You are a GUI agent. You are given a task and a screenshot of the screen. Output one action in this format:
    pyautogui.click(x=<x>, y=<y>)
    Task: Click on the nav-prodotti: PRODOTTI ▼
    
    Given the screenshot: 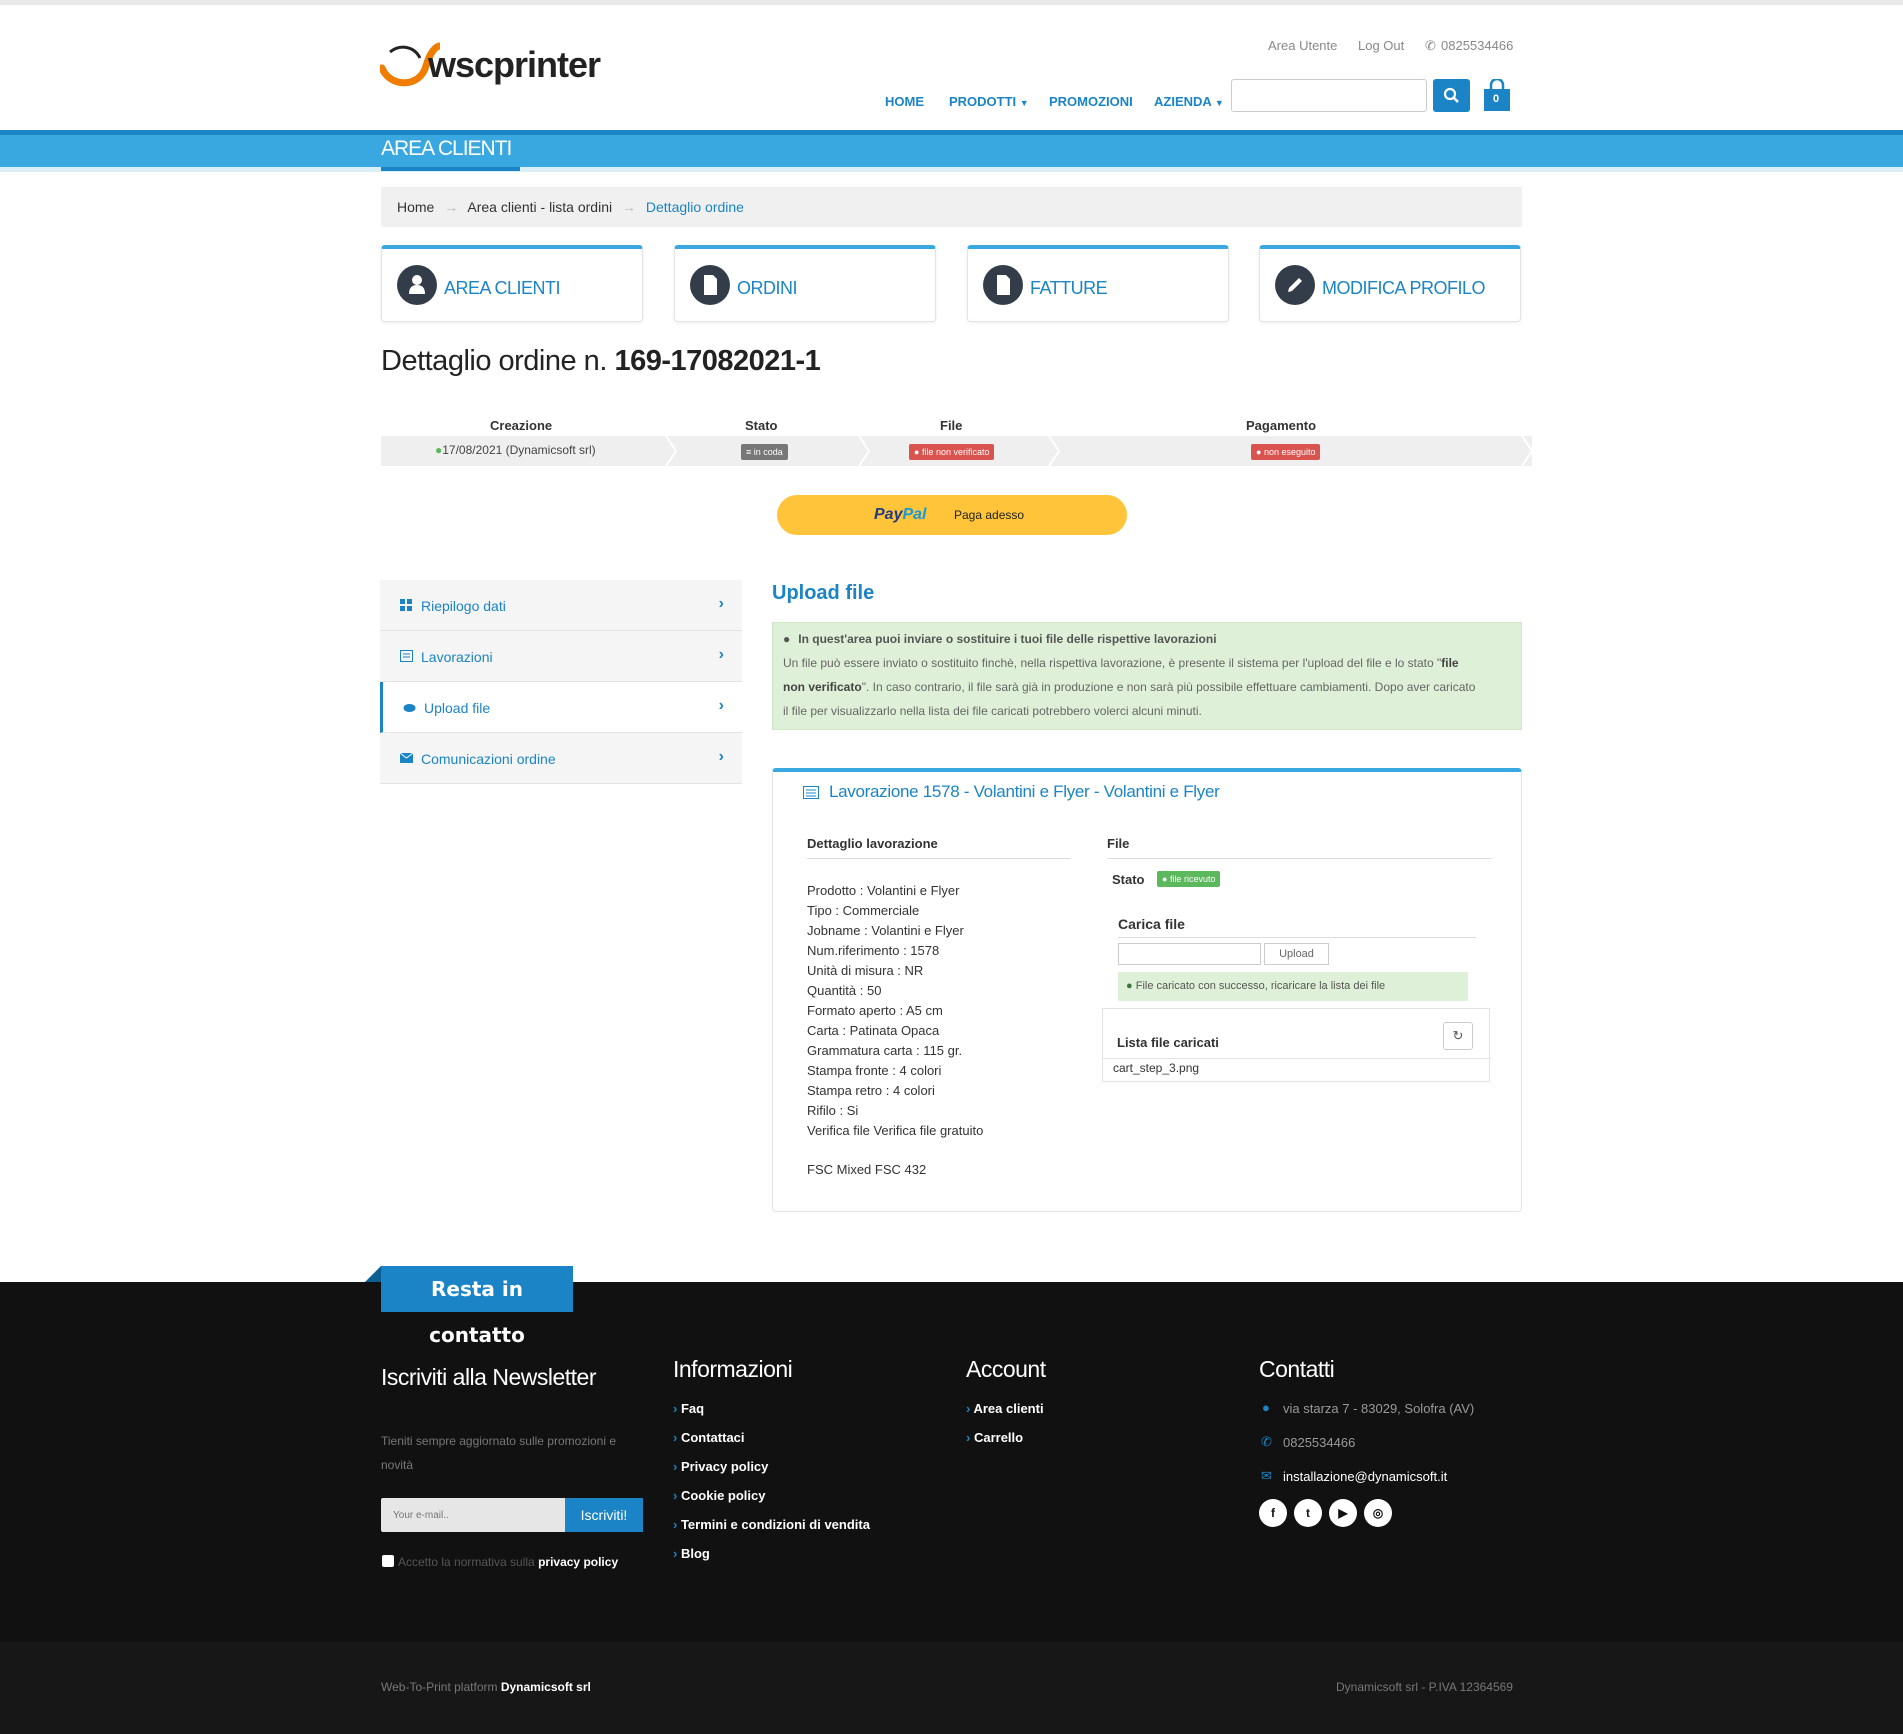 What is the action you would take?
    pyautogui.click(x=989, y=101)
    